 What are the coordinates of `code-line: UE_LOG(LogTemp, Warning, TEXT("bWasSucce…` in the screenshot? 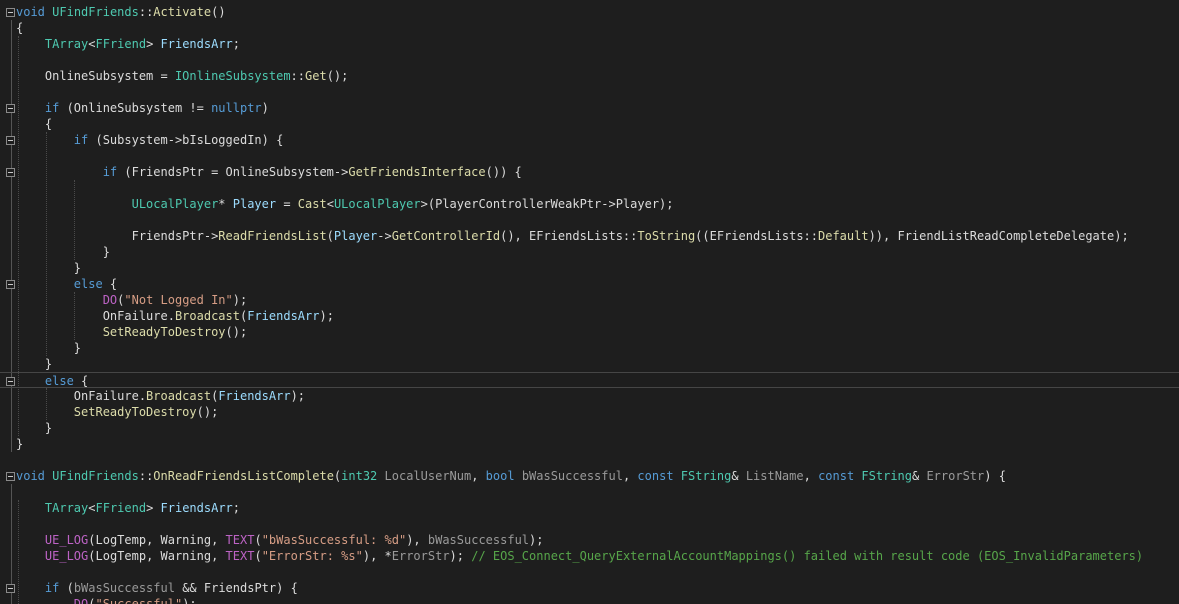 It's located at (589, 540).